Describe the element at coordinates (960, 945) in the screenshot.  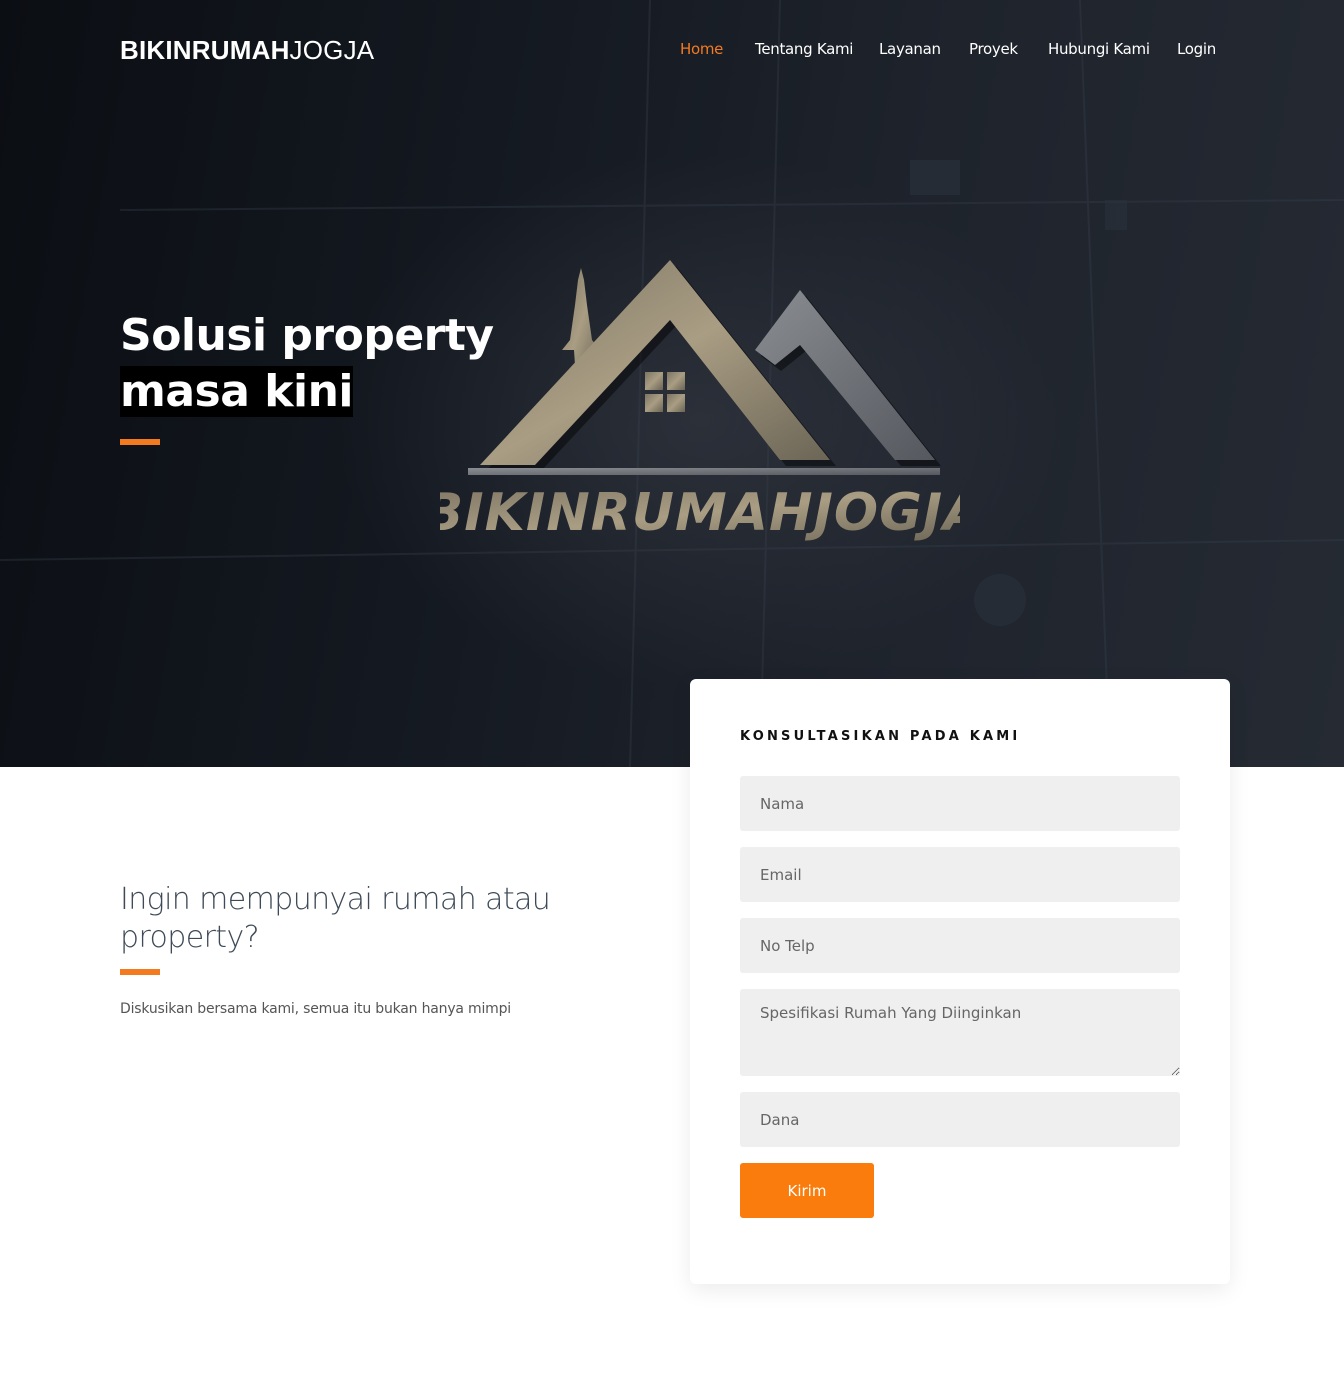
I see `phone-field` at that location.